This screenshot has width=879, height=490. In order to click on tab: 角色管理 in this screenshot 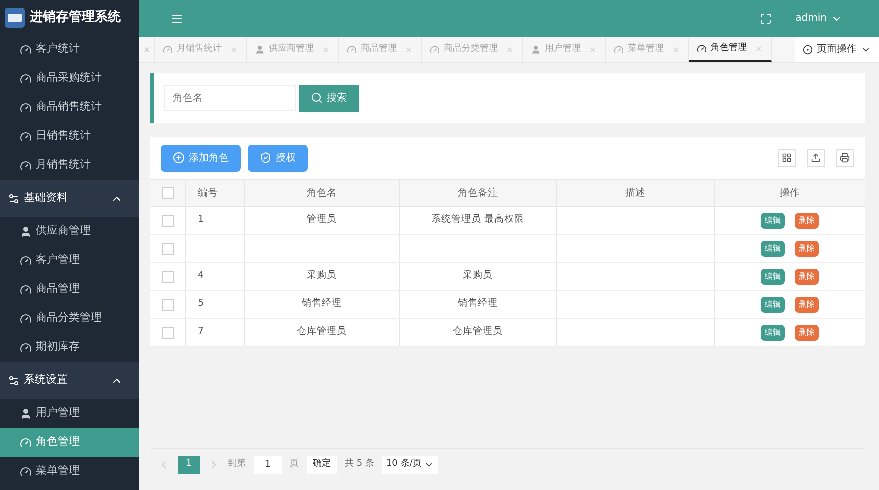, I will do `click(730, 49)`.